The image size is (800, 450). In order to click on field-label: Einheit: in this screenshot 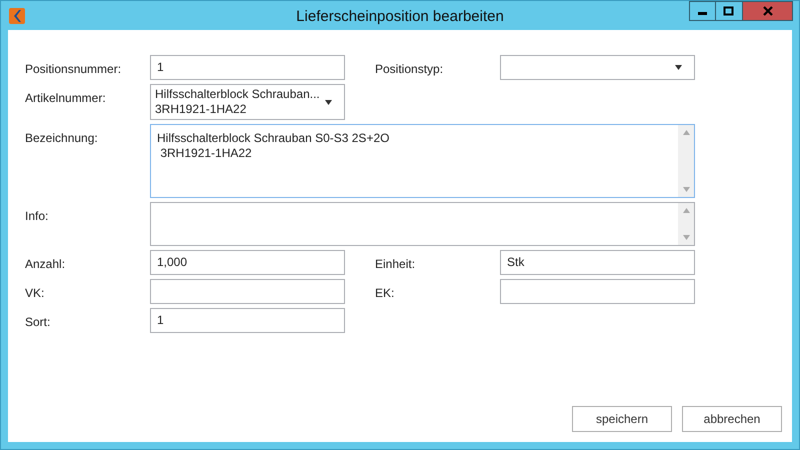, I will do `click(395, 263)`.